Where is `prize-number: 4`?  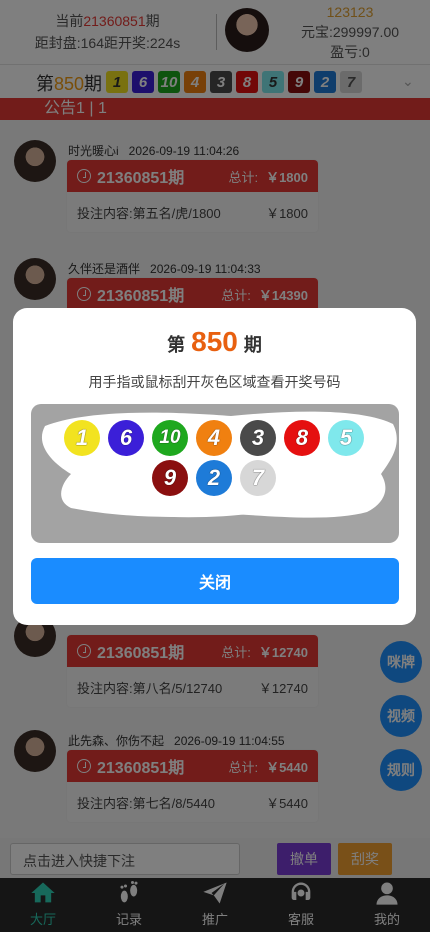 prize-number: 4 is located at coordinates (214, 438).